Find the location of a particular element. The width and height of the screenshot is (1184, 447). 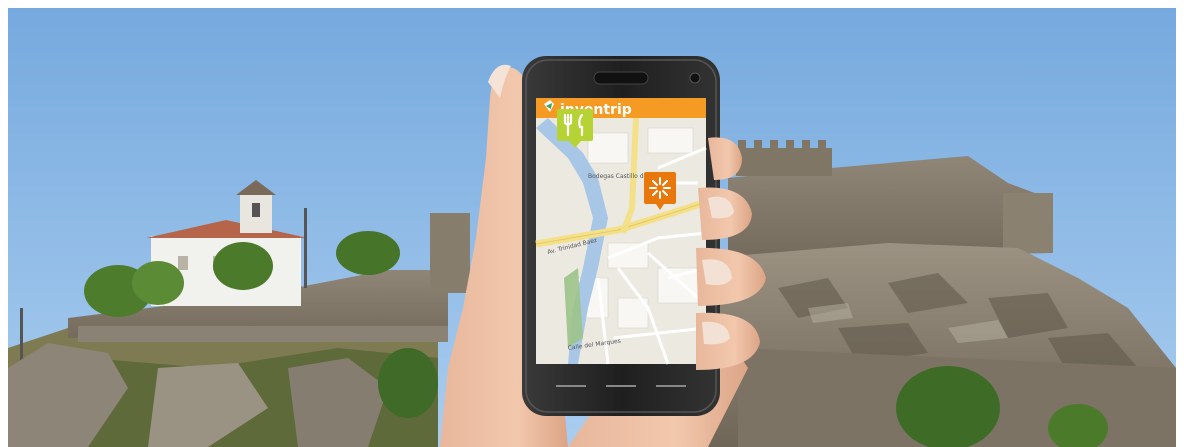

left-tower is located at coordinates (450, 253).